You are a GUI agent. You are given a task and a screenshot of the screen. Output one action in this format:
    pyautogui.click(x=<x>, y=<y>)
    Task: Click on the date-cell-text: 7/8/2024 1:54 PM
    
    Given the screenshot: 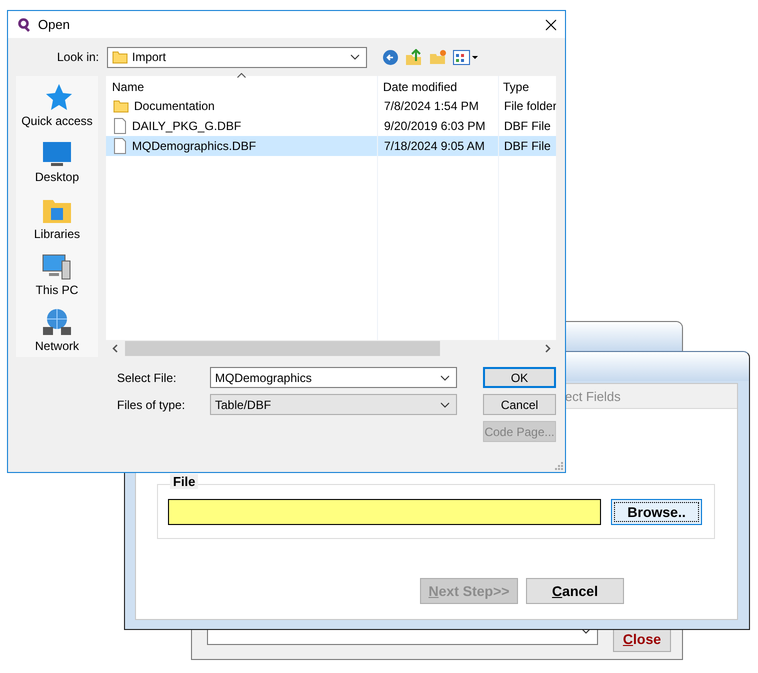 What is the action you would take?
    pyautogui.click(x=431, y=106)
    